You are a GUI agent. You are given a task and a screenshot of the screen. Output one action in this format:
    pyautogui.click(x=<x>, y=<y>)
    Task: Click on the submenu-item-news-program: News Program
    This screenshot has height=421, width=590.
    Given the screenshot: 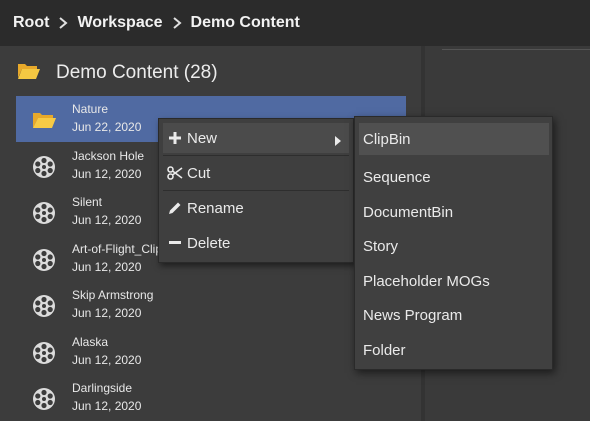 What is the action you would take?
    pyautogui.click(x=454, y=315)
    